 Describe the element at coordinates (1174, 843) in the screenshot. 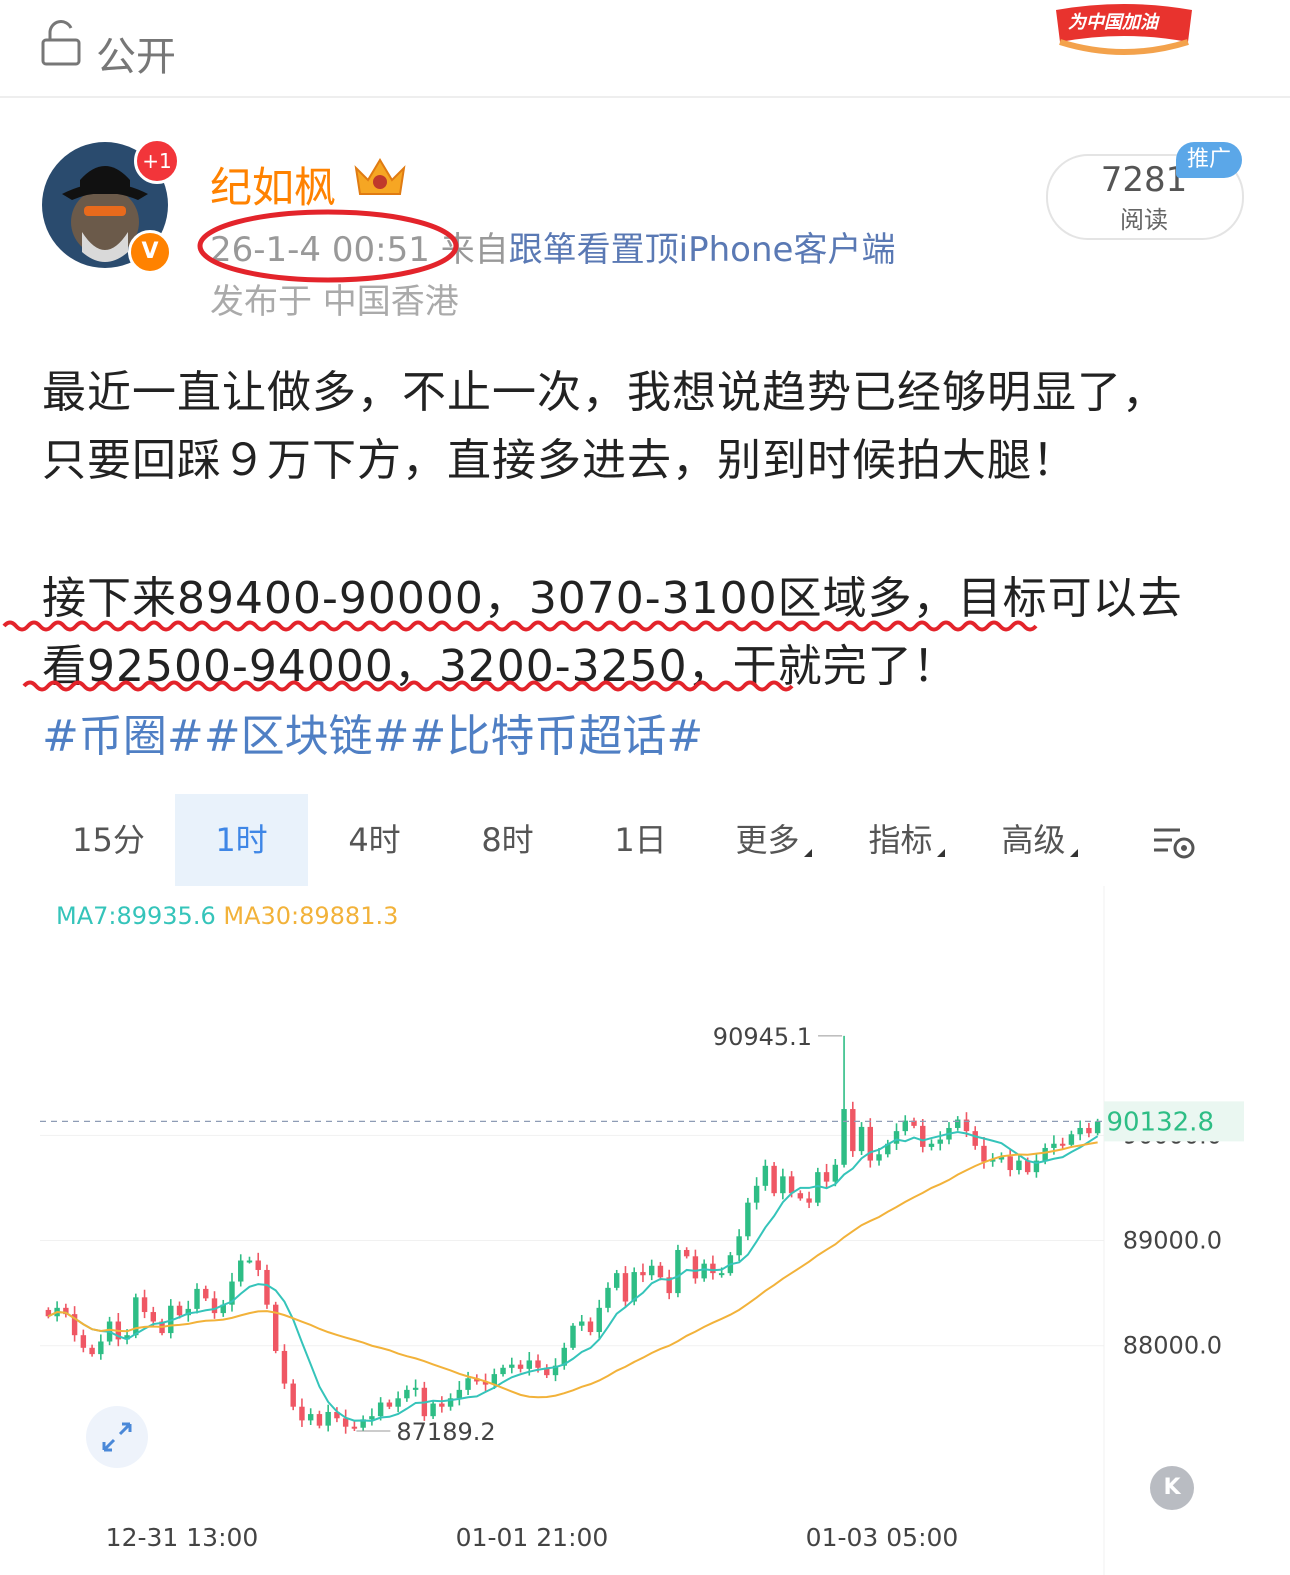

I see `chart-settings-icon` at that location.